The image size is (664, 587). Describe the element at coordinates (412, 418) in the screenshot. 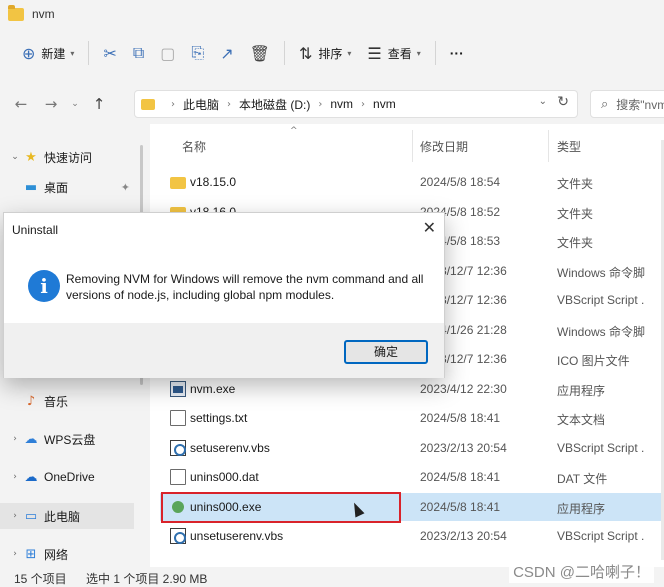

I see `file-row: settings.txt 2024/5/8 18:41 文本文档` at that location.